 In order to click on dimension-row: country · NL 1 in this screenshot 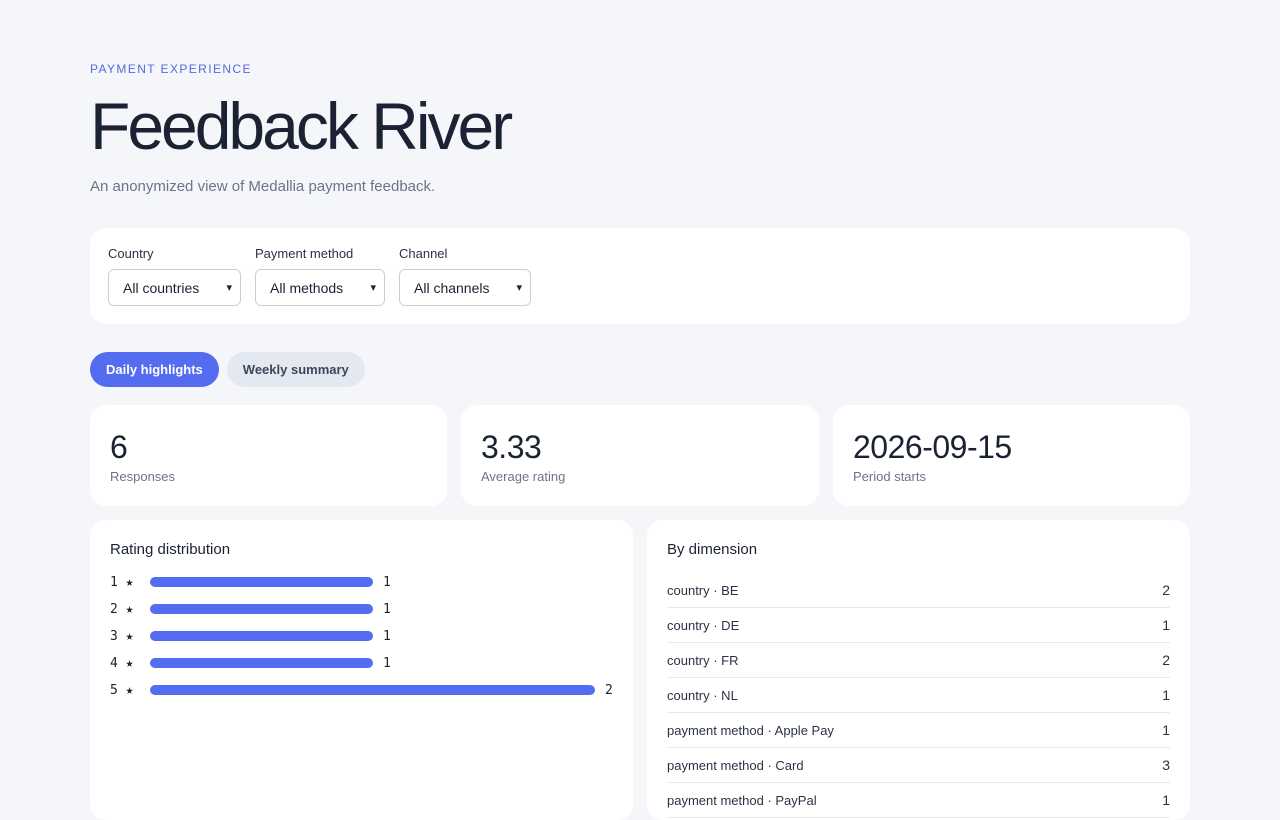, I will do `click(918, 695)`.